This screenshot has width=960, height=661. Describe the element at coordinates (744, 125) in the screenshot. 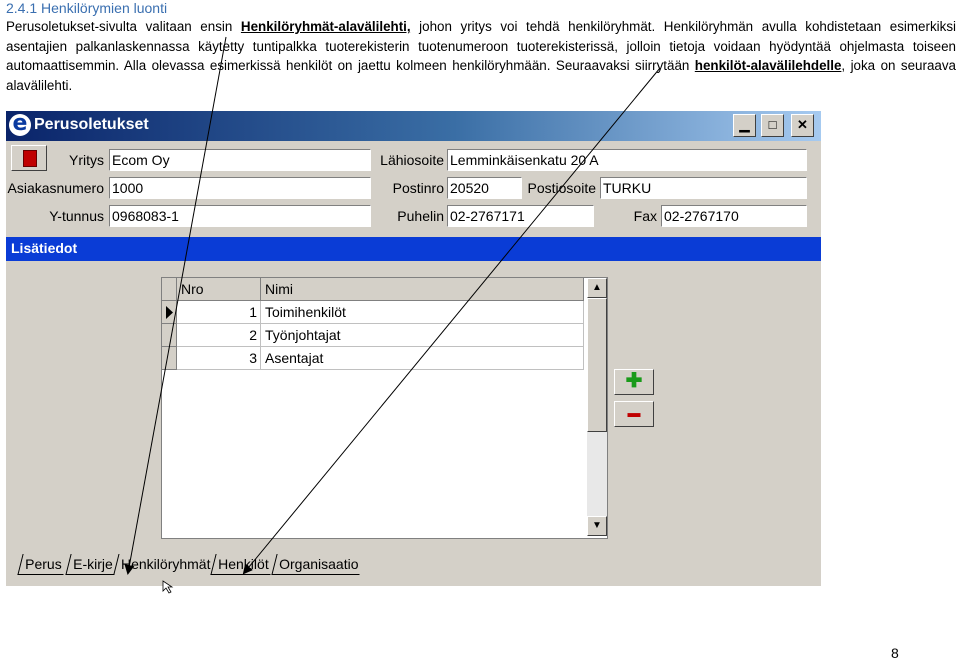

I see `minimize-button: ▁` at that location.